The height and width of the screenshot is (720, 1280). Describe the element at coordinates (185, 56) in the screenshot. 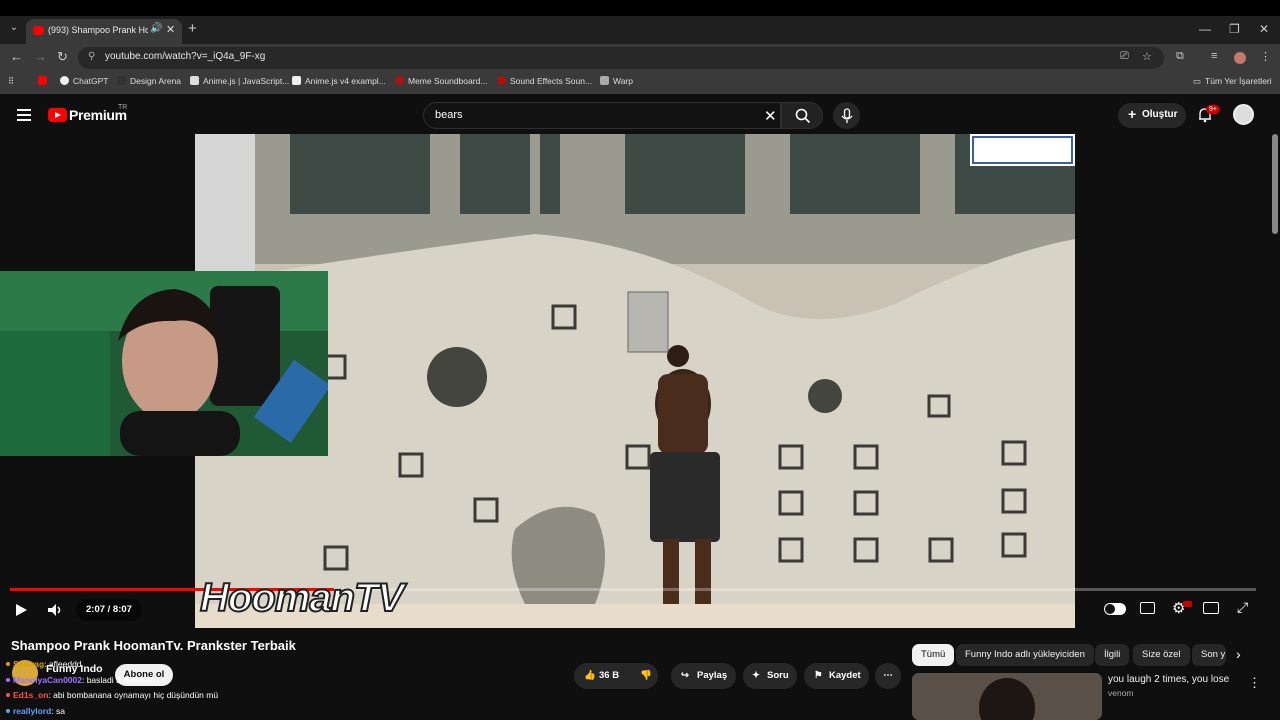

I see `url-text: youtube.com/watch?v=_iQ4a_9F-xg` at that location.